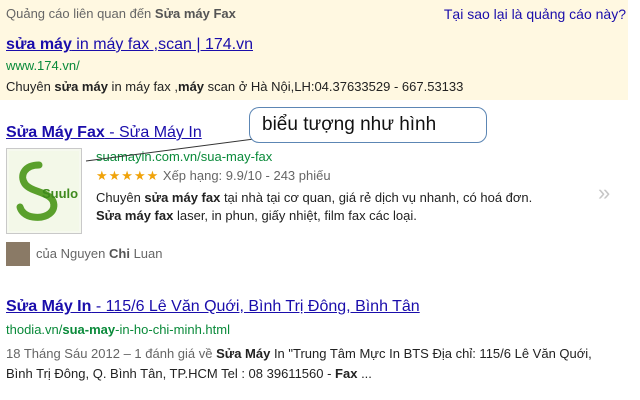  What do you see at coordinates (195, 13) in the screenshot?
I see `ad-header-query: Sửa máy Fax` at bounding box center [195, 13].